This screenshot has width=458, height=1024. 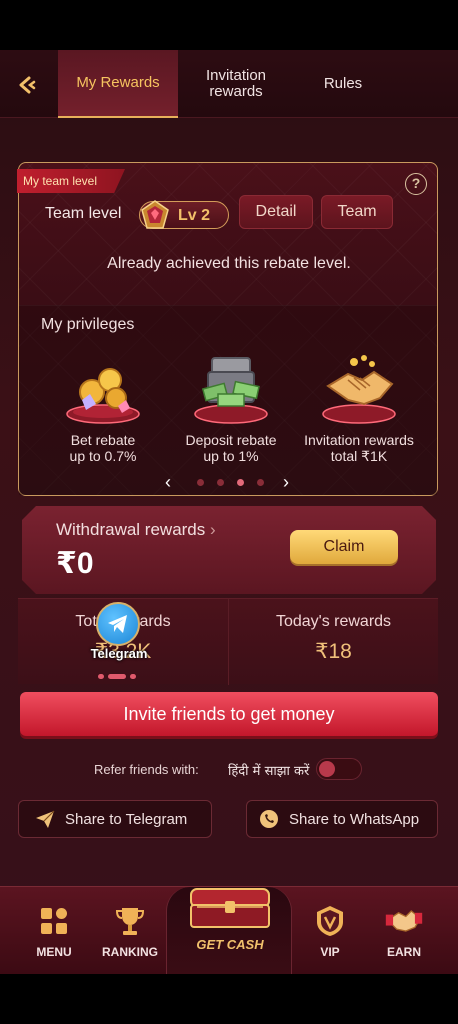 What do you see at coordinates (359, 389) in the screenshot?
I see `handshake-icon` at bounding box center [359, 389].